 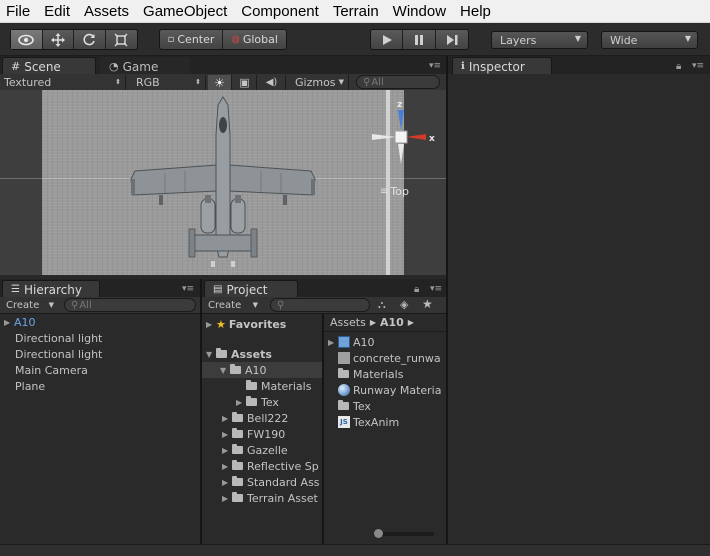 I want to click on layers-dropdown: Layers ▼, so click(x=539, y=40).